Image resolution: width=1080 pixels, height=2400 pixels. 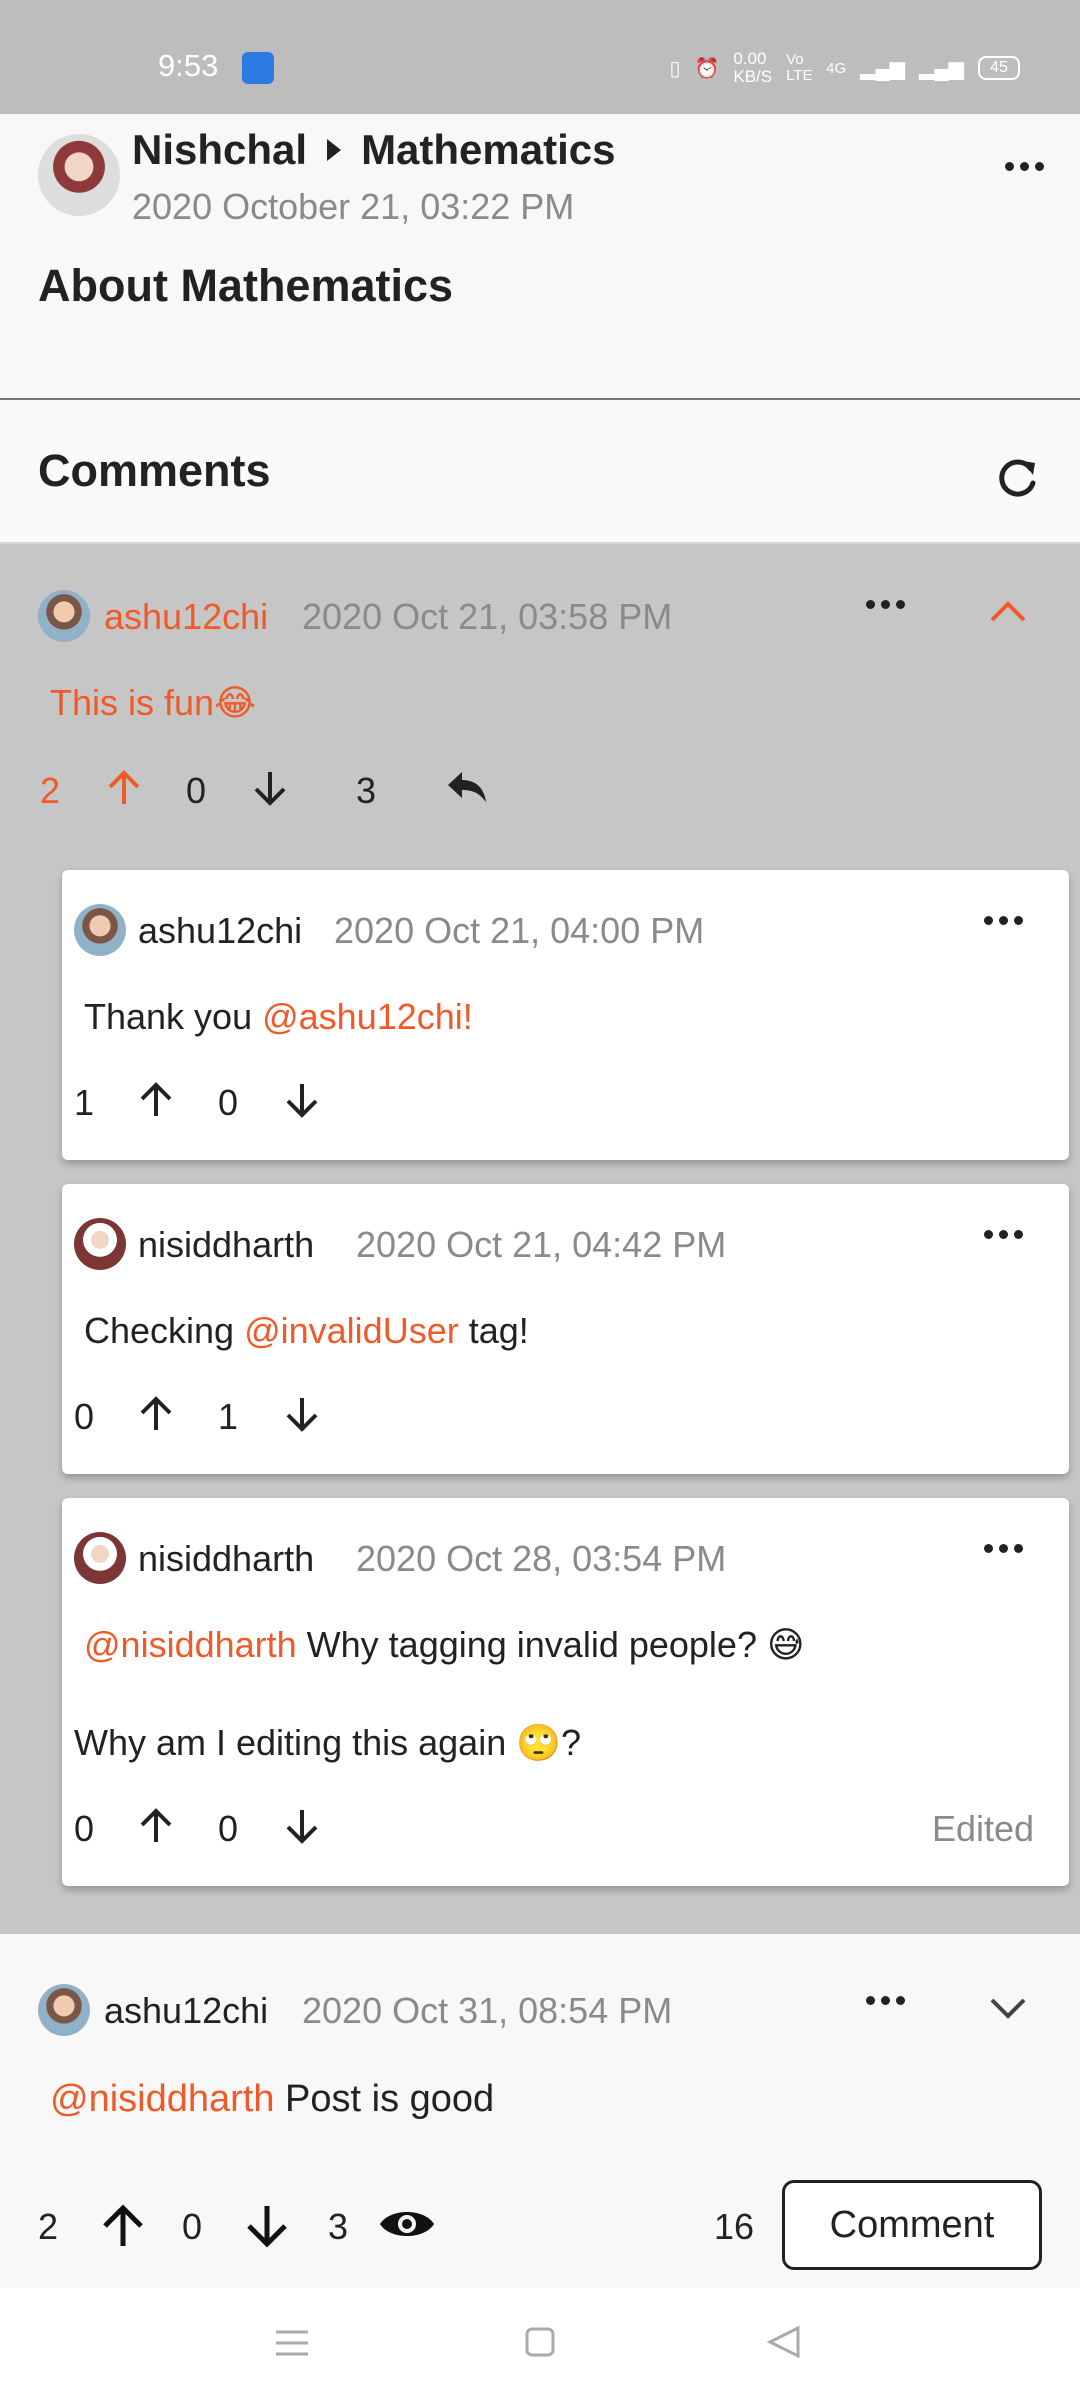 What do you see at coordinates (488, 150) in the screenshot?
I see `post-category: Mathematics` at bounding box center [488, 150].